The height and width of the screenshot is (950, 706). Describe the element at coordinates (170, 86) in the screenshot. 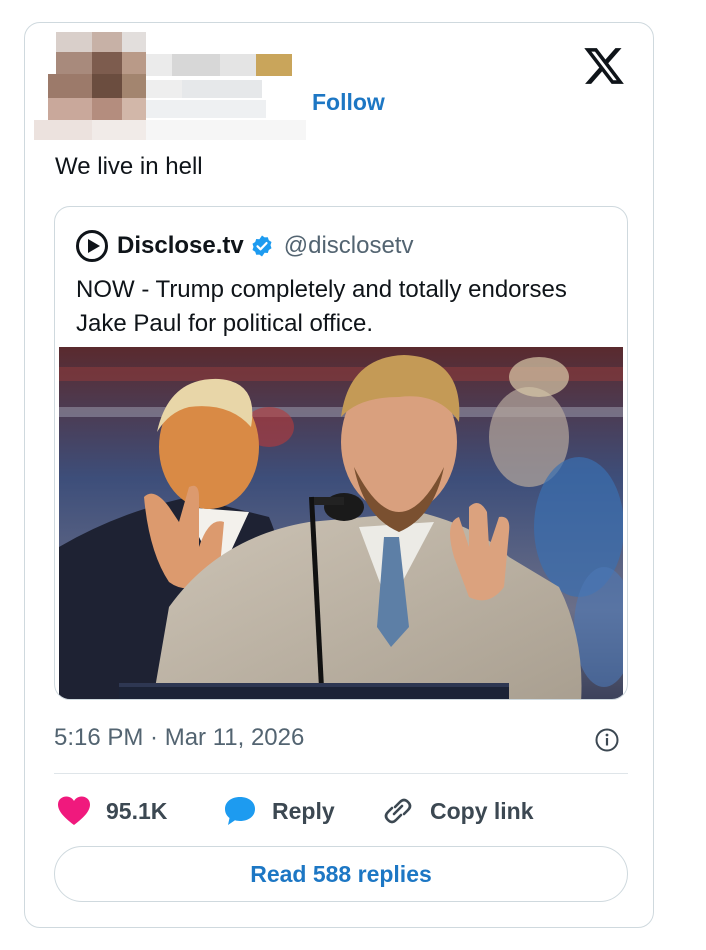

I see `redacted-author-info` at that location.